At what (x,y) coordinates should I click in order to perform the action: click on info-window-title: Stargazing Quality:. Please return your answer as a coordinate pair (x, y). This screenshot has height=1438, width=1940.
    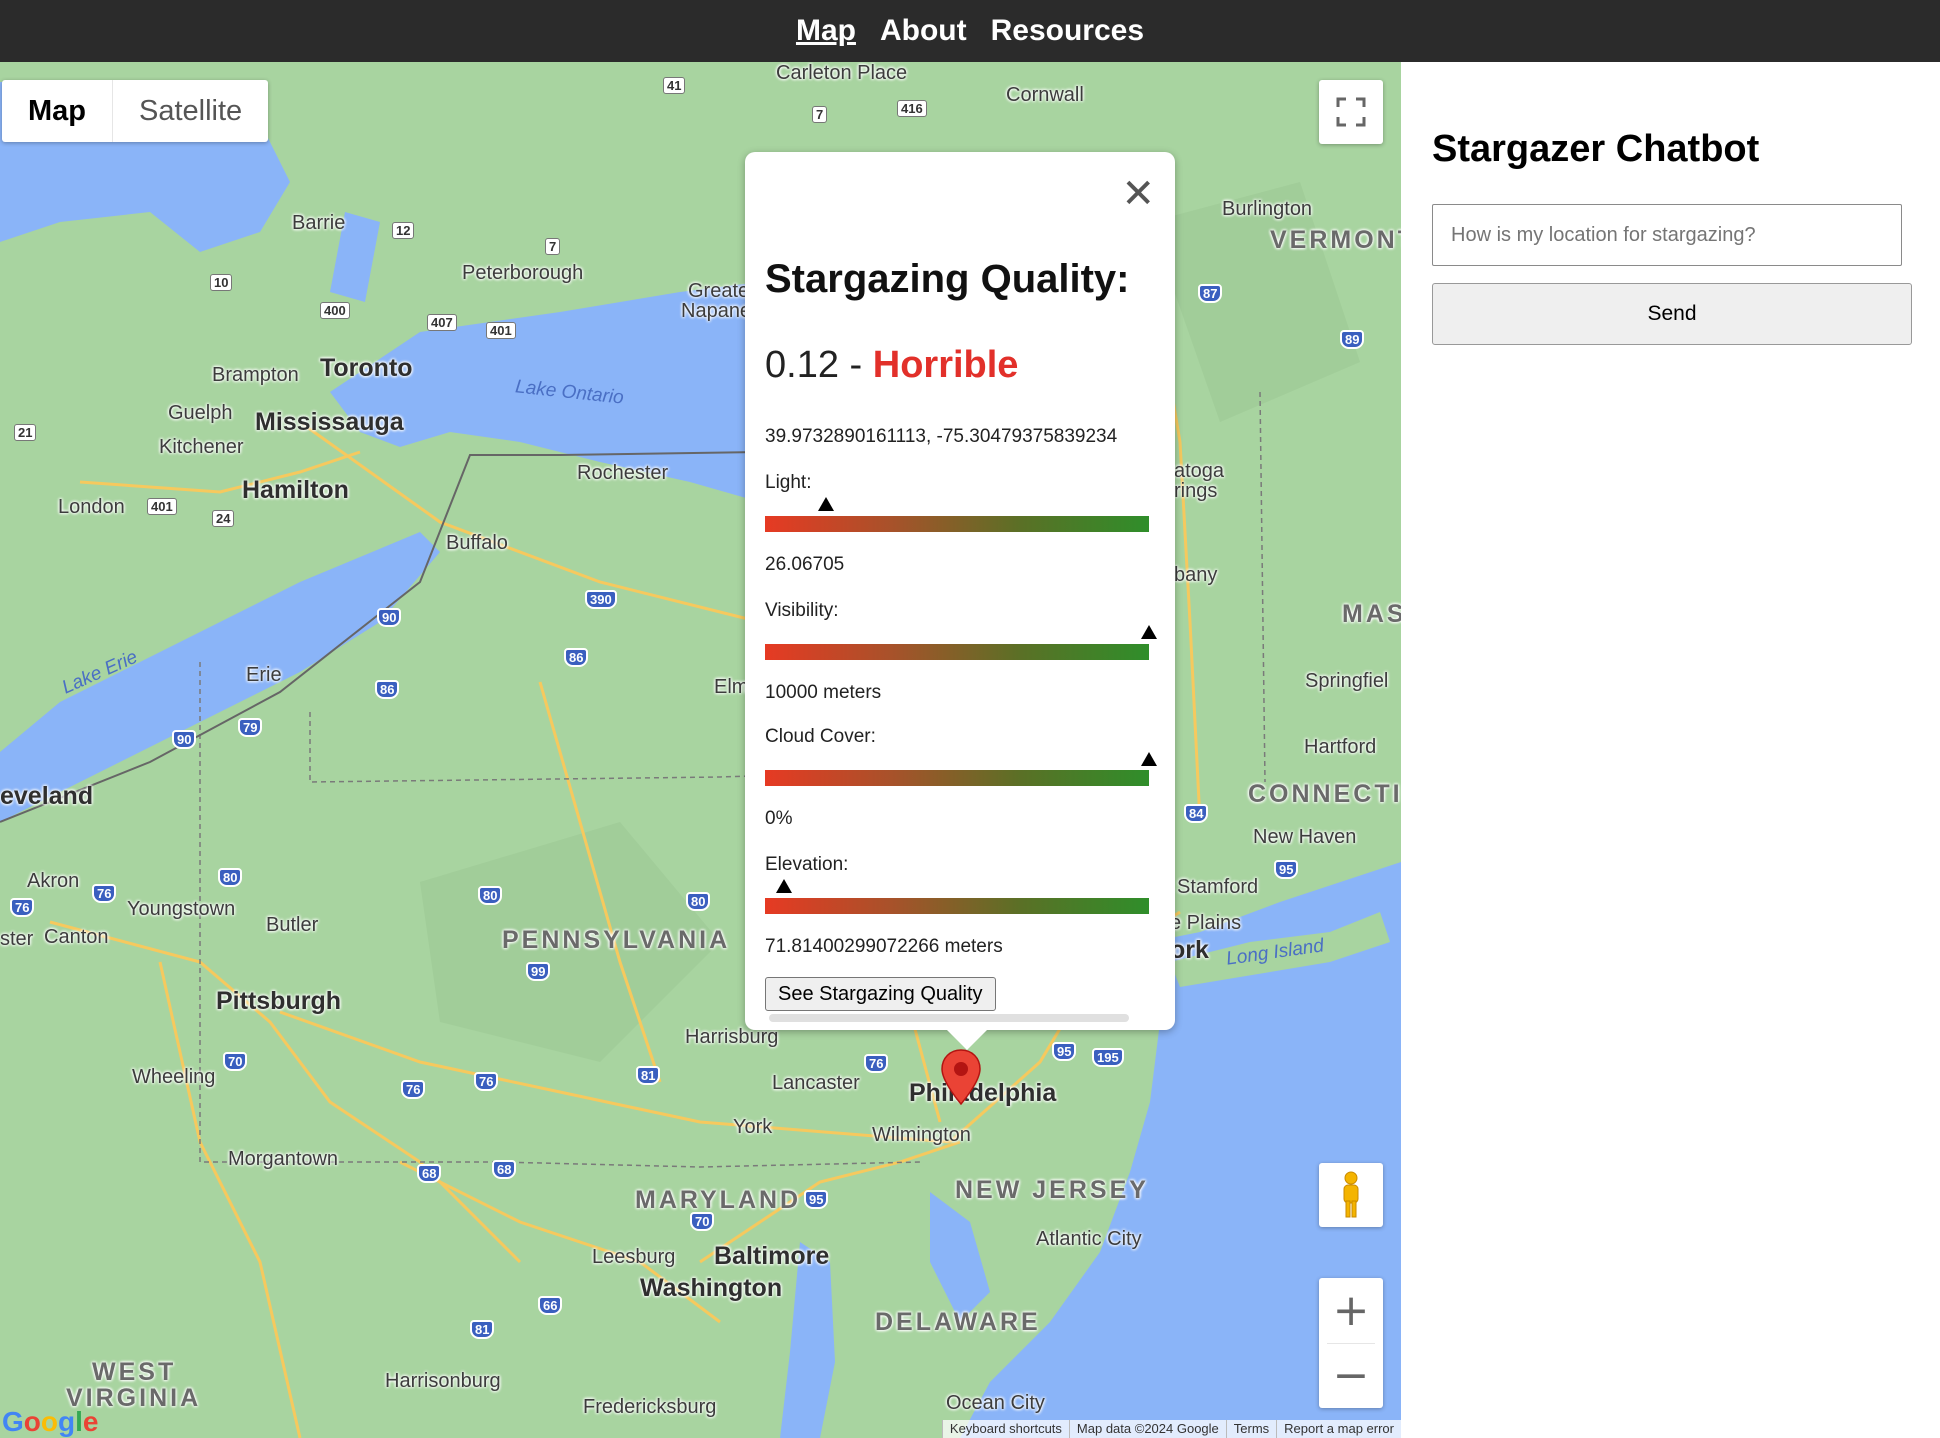
    Looking at the image, I should click on (947, 279).